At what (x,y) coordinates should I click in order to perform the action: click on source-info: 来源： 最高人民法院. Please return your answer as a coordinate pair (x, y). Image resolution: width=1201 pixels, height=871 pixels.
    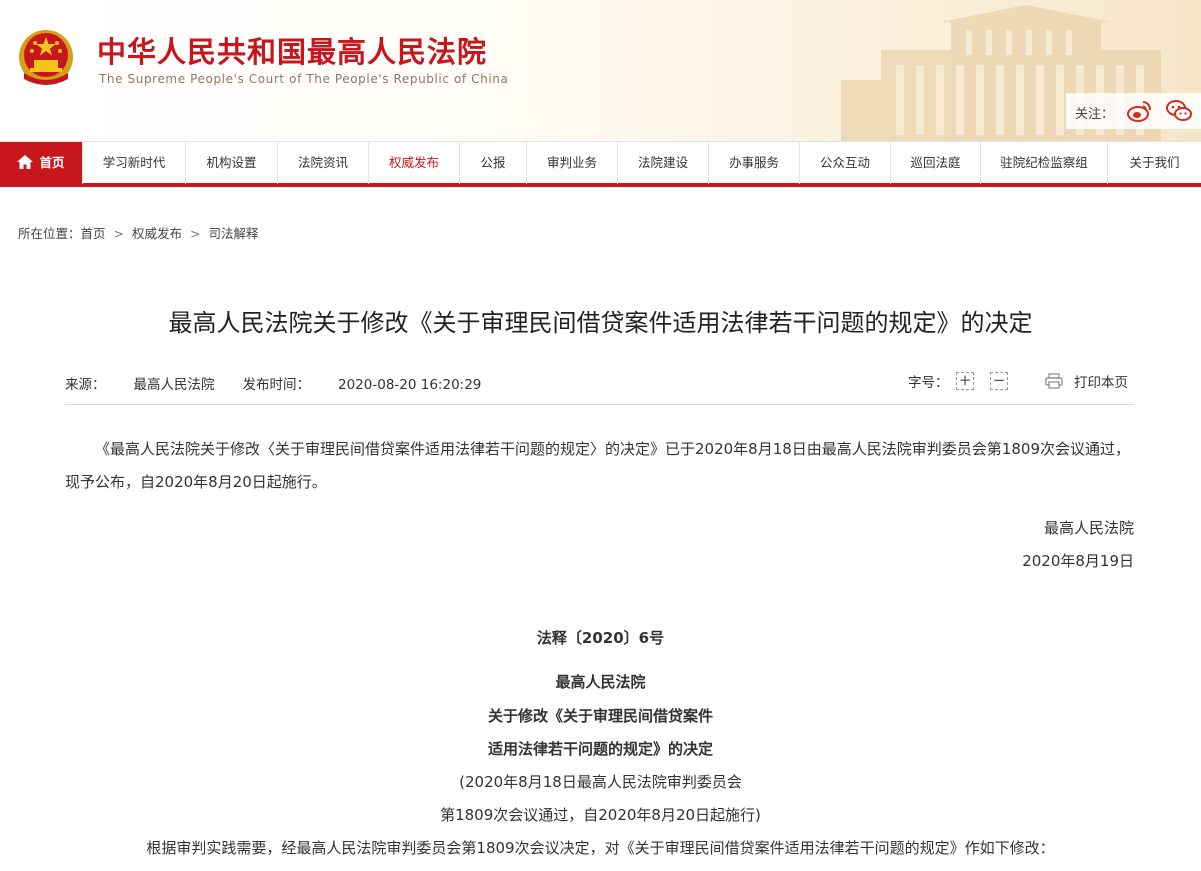
    Looking at the image, I should click on (140, 385).